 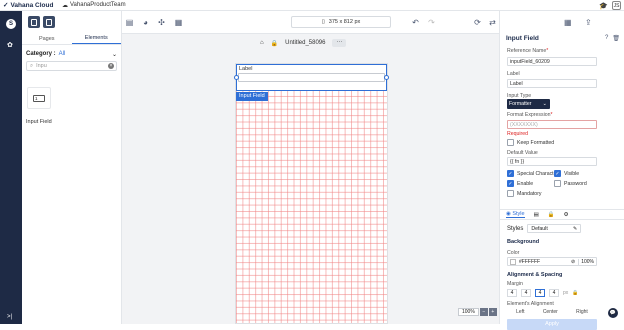 What do you see at coordinates (575, 293) in the screenshot?
I see `link-lock-icon: 🔒` at bounding box center [575, 293].